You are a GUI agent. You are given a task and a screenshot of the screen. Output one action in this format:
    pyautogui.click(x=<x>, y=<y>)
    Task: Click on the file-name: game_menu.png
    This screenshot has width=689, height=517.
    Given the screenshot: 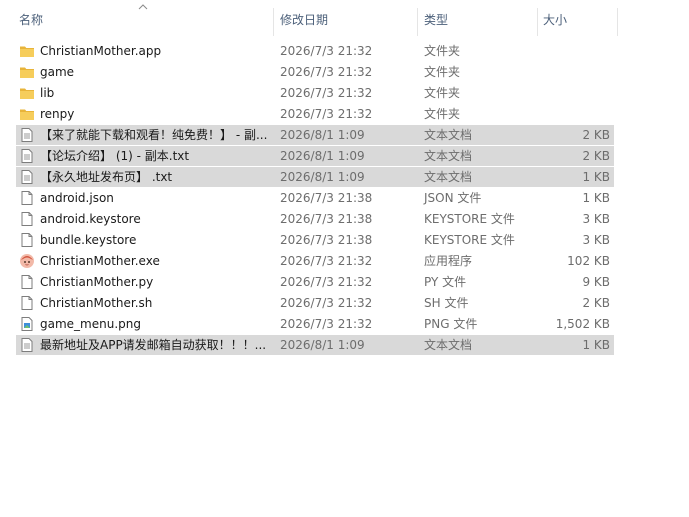 What is the action you would take?
    pyautogui.click(x=90, y=324)
    